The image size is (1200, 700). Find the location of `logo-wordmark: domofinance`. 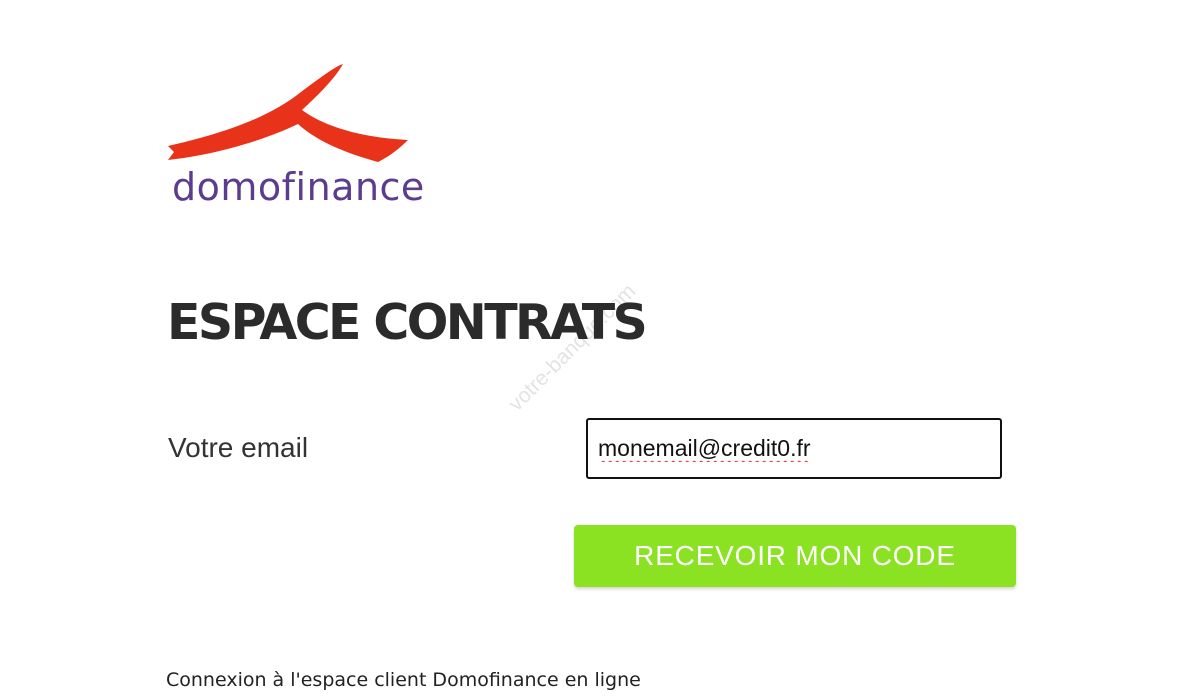

logo-wordmark: domofinance is located at coordinates (298, 187).